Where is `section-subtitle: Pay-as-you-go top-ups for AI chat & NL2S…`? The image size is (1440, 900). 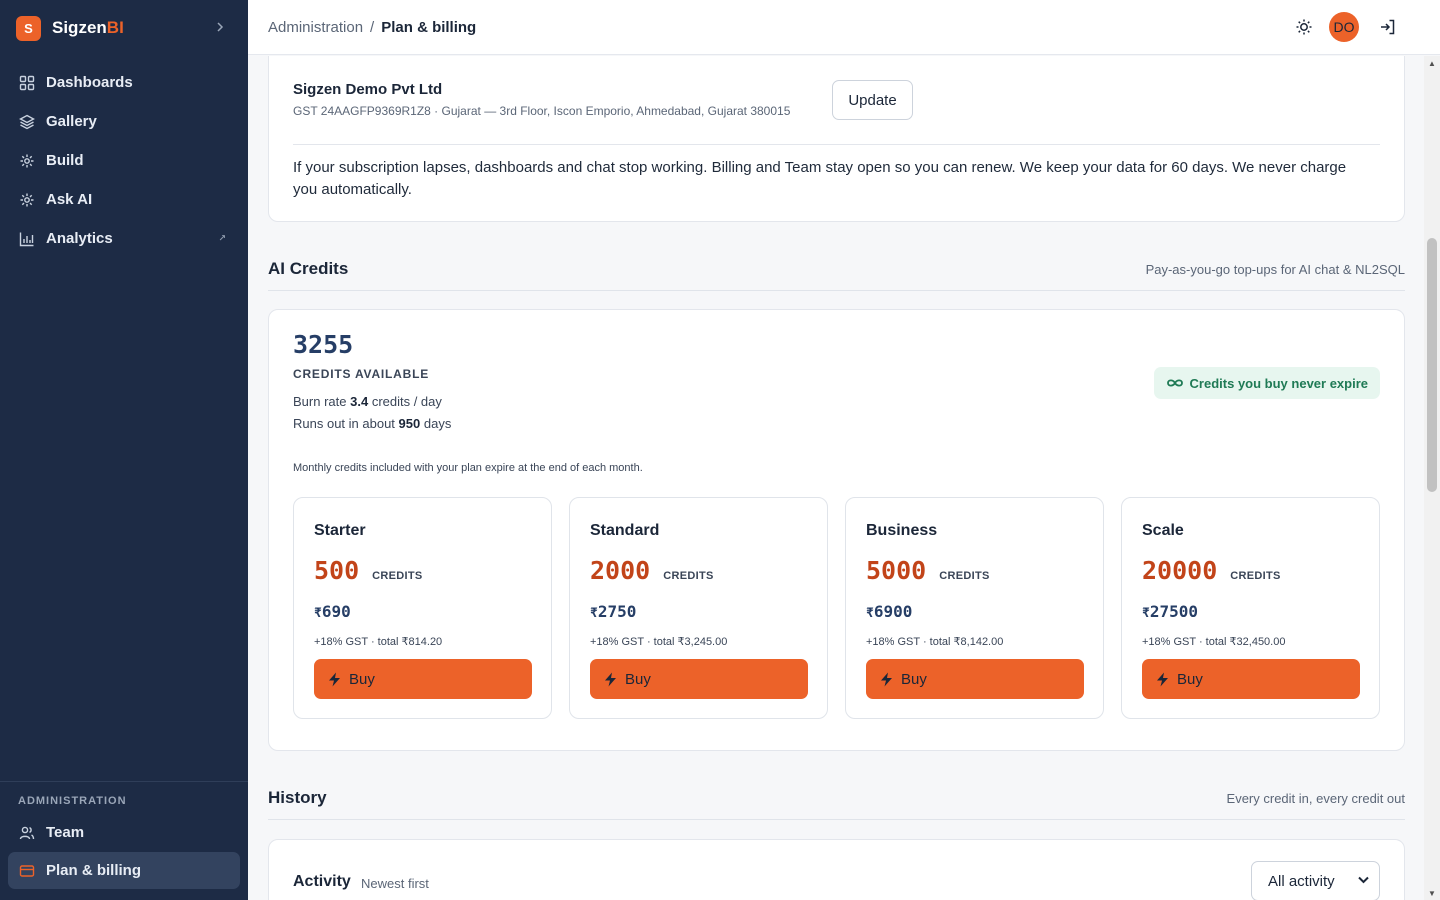 section-subtitle: Pay-as-you-go top-ups for AI chat & NL2S… is located at coordinates (1275, 269).